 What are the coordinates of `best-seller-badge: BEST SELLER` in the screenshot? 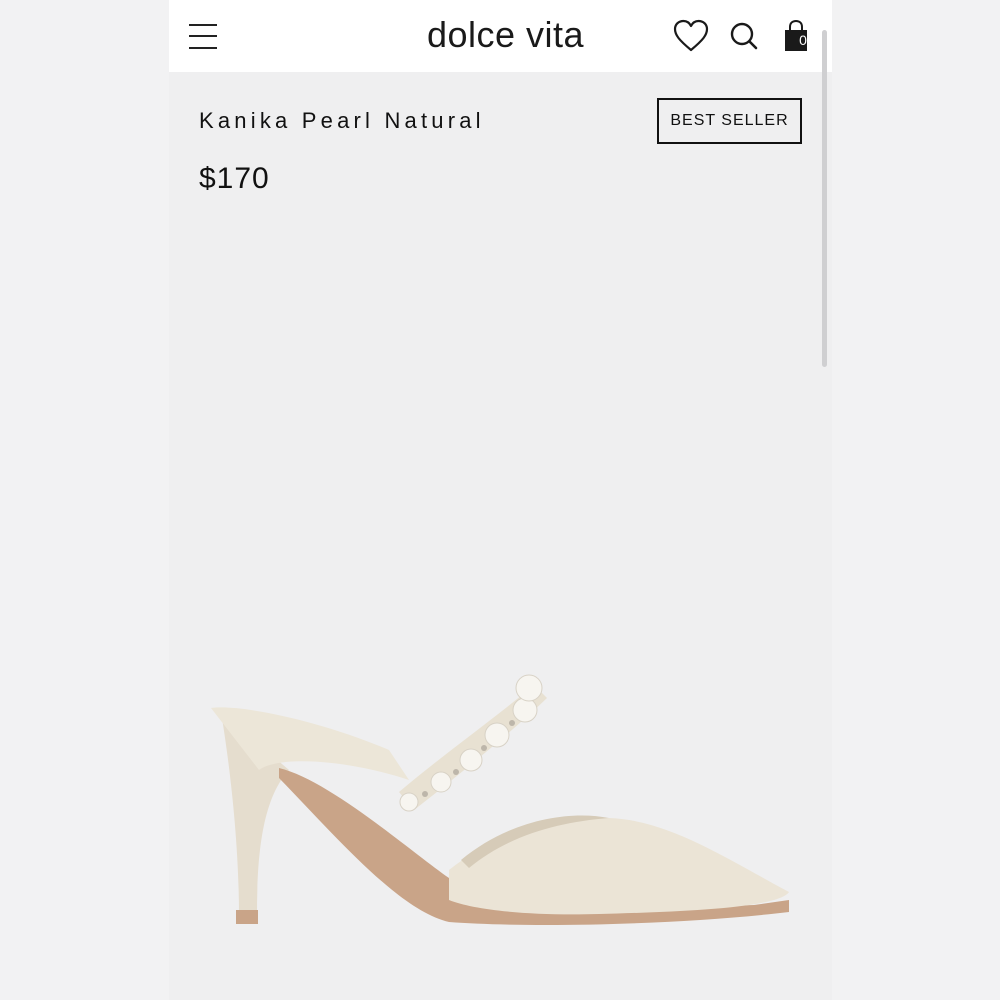 It's located at (729, 121).